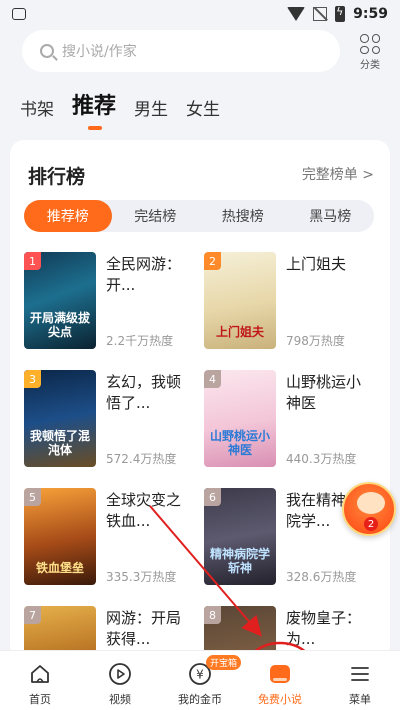 This screenshot has height=710, width=400. What do you see at coordinates (60, 300) in the screenshot?
I see `book-cover: 1 开局满级拔尖点` at bounding box center [60, 300].